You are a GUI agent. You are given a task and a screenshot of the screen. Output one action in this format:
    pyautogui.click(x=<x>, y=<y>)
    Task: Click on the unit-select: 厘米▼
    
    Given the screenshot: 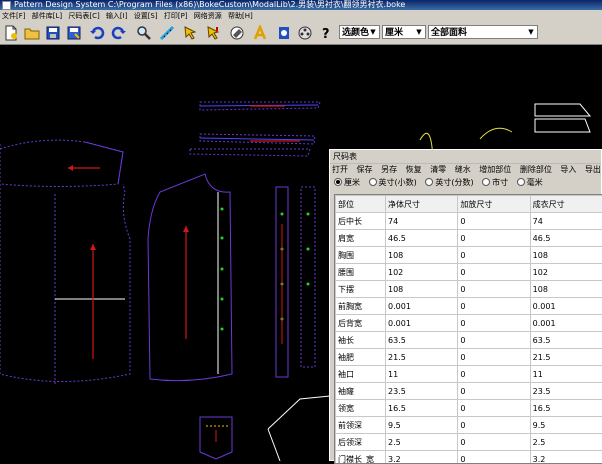 What is the action you would take?
    pyautogui.click(x=404, y=32)
    